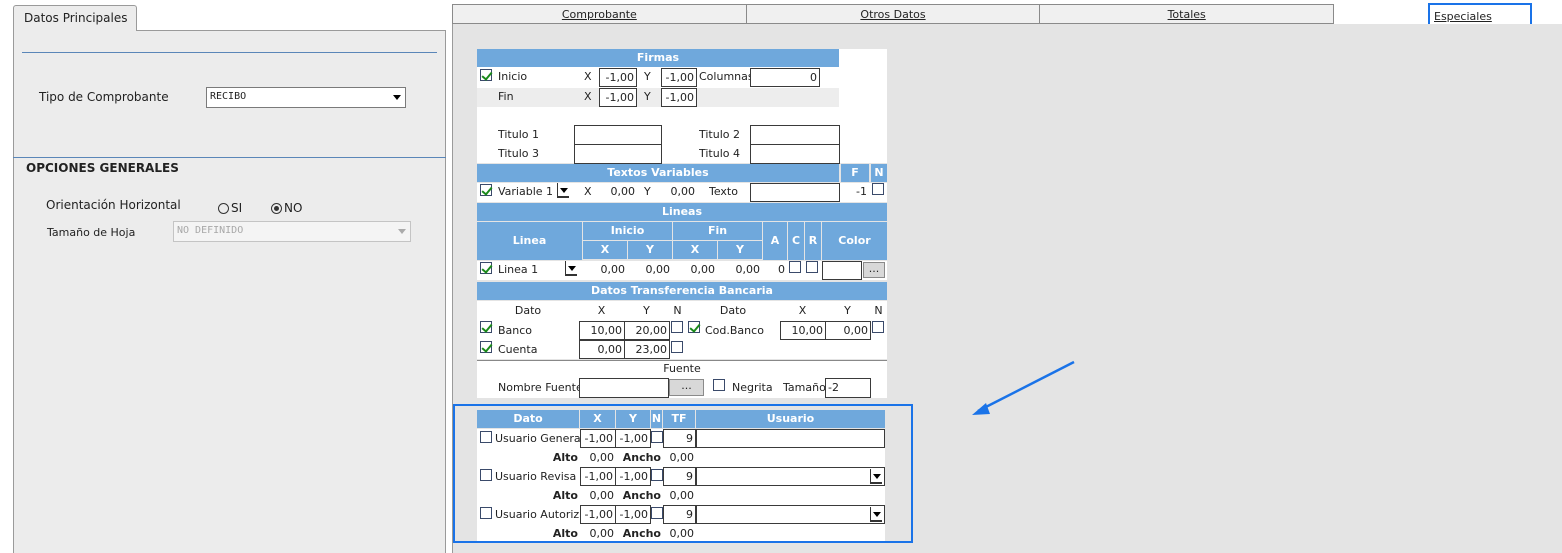 This screenshot has width=1562, height=553. What do you see at coordinates (639, 457) in the screenshot?
I see `ancho-label: Ancho` at bounding box center [639, 457].